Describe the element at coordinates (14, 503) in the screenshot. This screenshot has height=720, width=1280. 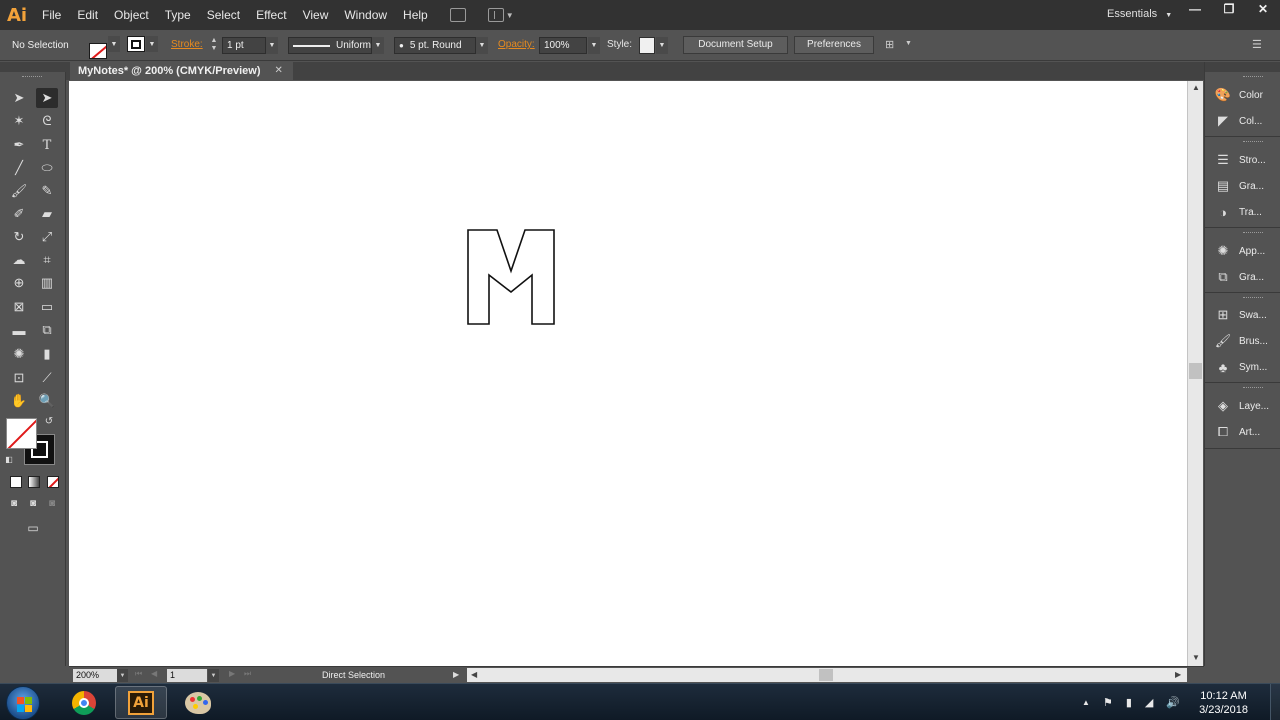
I see `draw-normal-icon: ◙` at that location.